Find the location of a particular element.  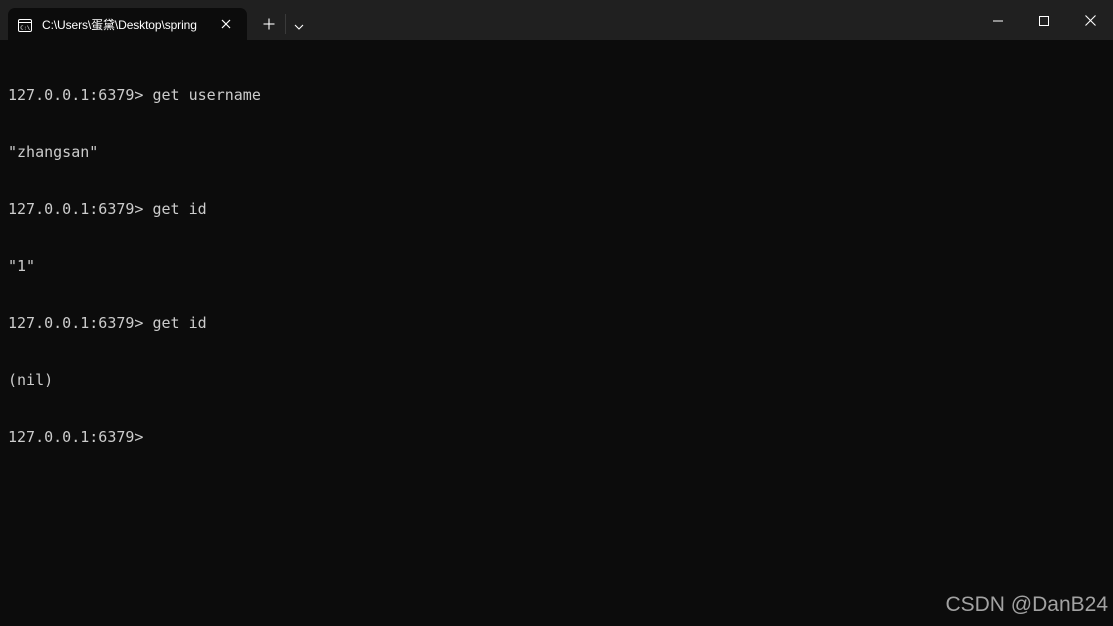

terminal-line: (nil) is located at coordinates (31, 380).